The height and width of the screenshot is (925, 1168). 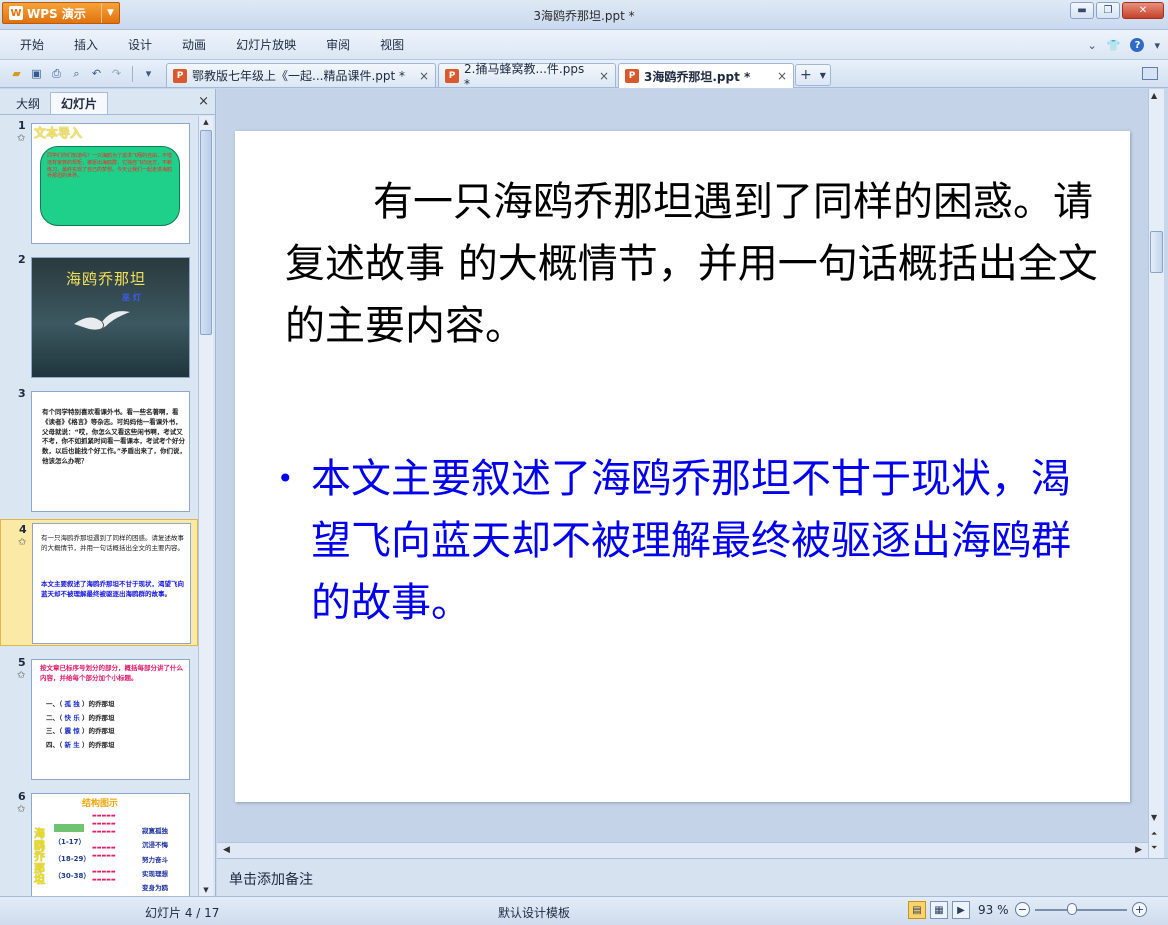 What do you see at coordinates (39, 857) in the screenshot?
I see `thumb-side-title: 海鸥乔那坦` at bounding box center [39, 857].